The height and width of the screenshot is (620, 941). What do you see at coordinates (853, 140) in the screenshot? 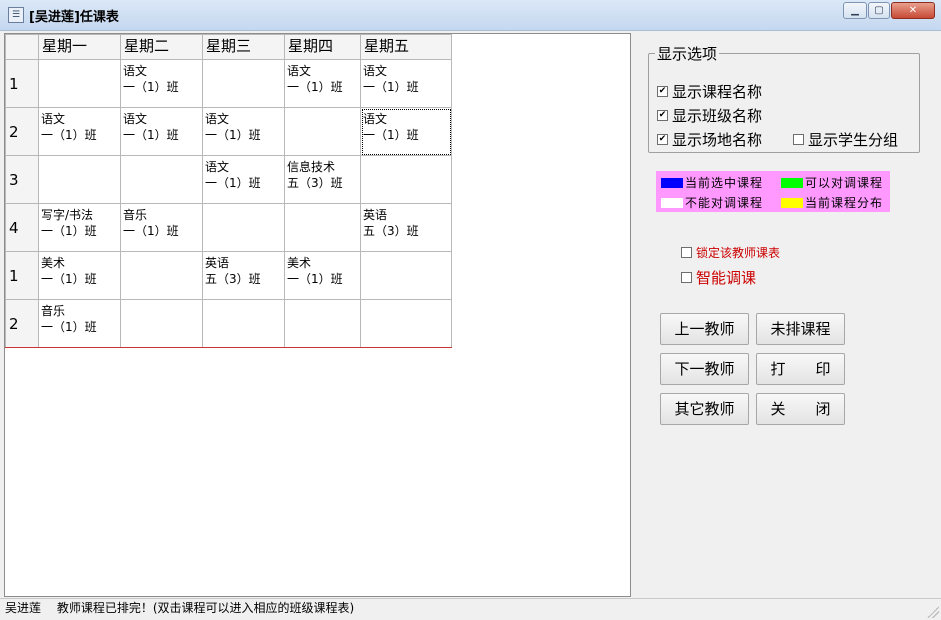
I see `show-group-label: 显示学生分组` at bounding box center [853, 140].